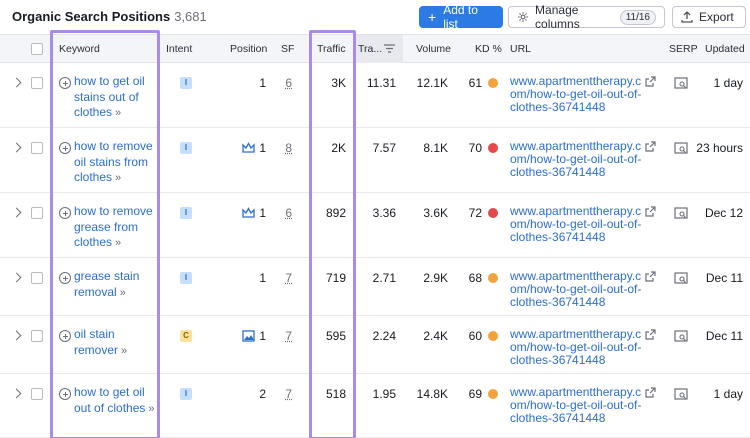  Describe the element at coordinates (179, 49) in the screenshot. I see `col-intent: Intent` at that location.